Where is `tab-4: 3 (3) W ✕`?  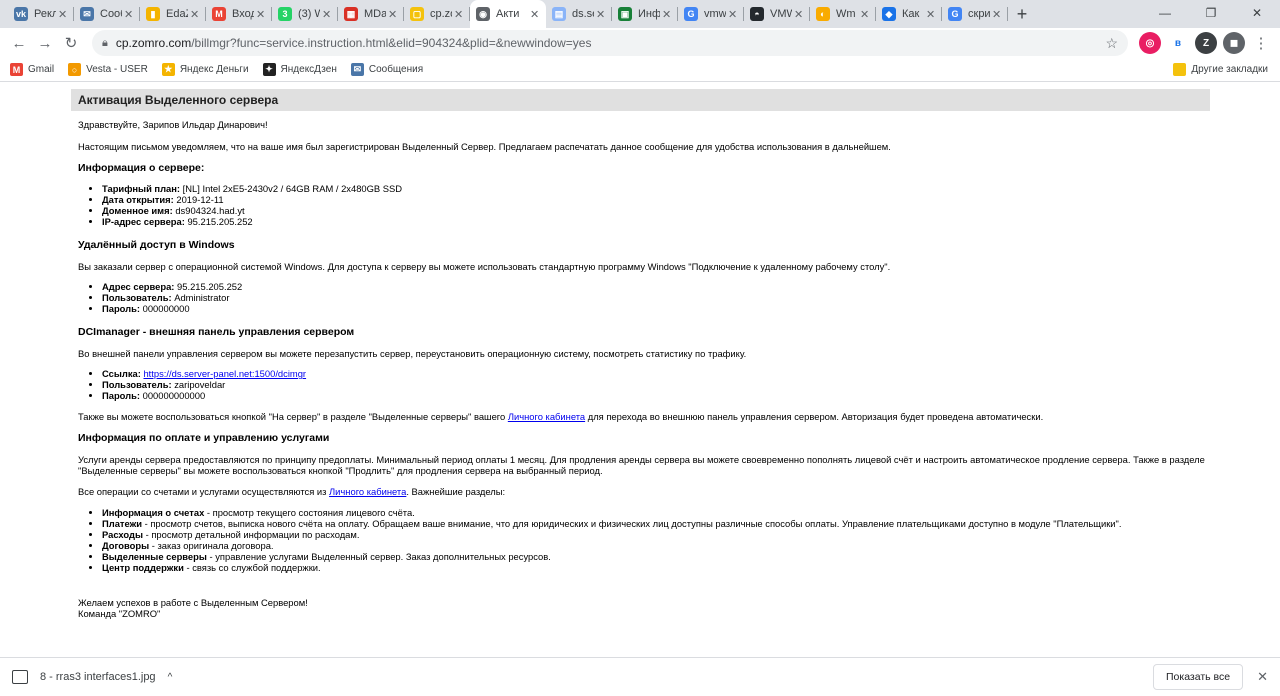 tab-4: 3 (3) W ✕ is located at coordinates (305, 14).